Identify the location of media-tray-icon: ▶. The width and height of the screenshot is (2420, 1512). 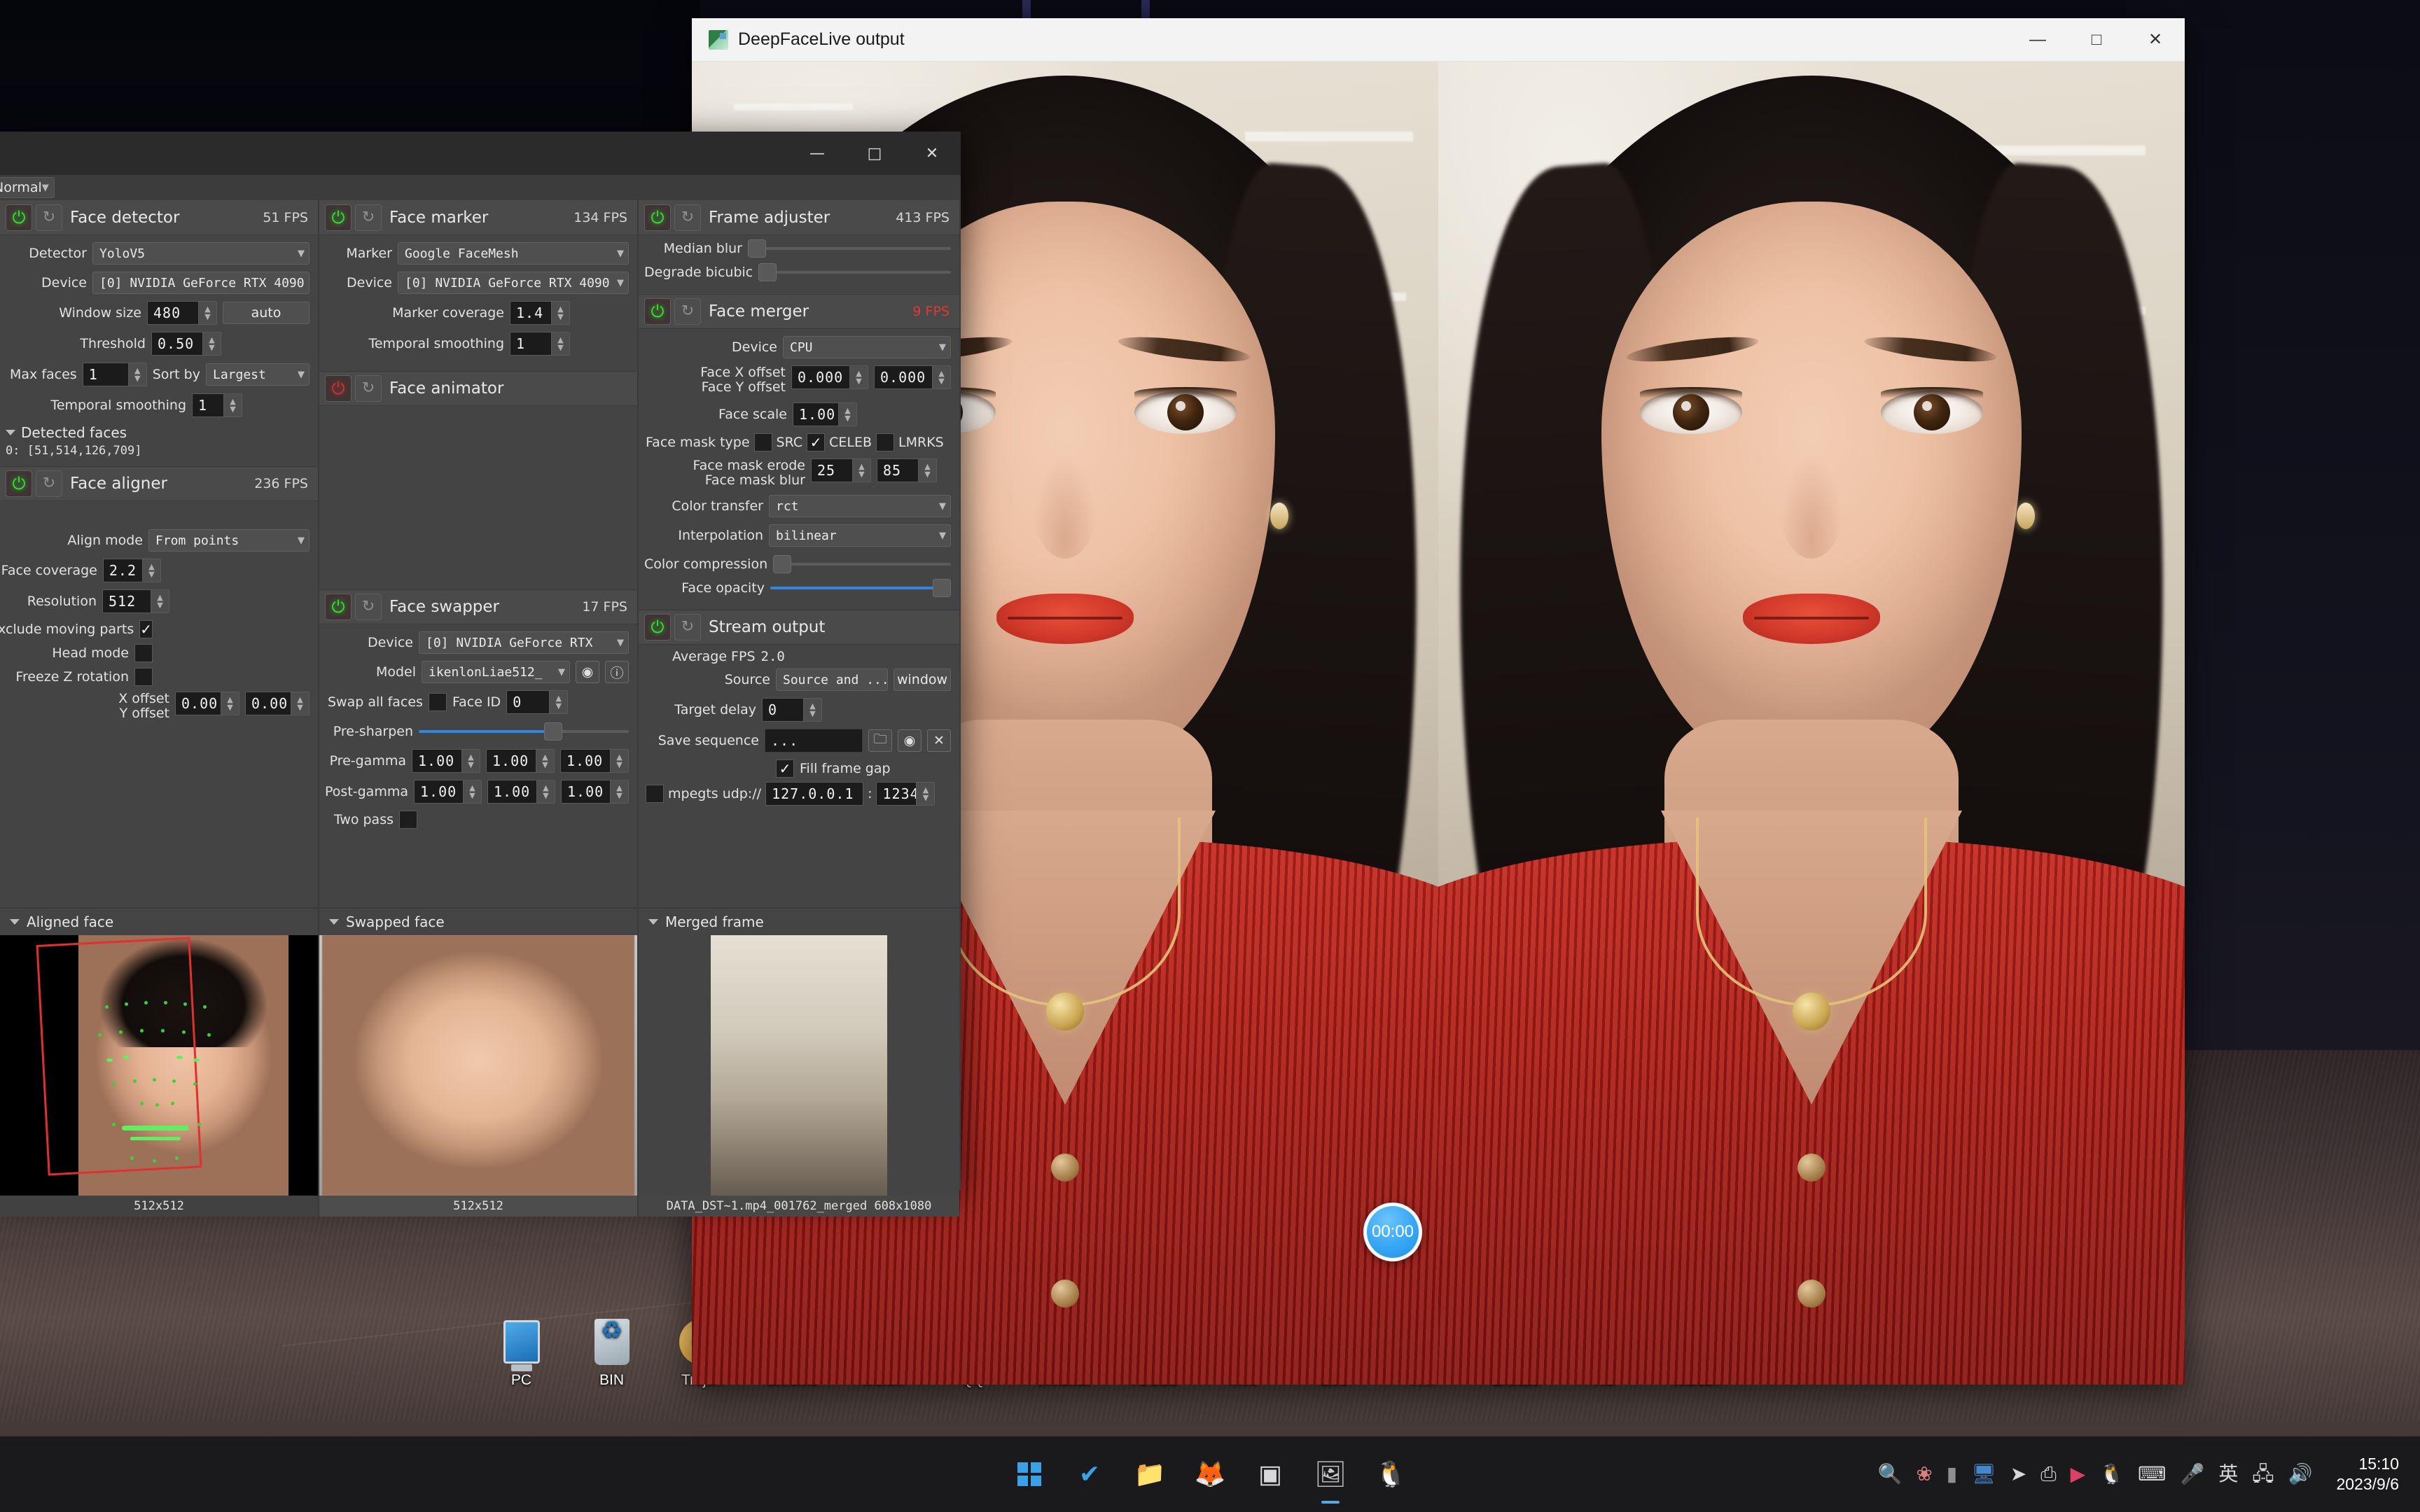
(2078, 1474).